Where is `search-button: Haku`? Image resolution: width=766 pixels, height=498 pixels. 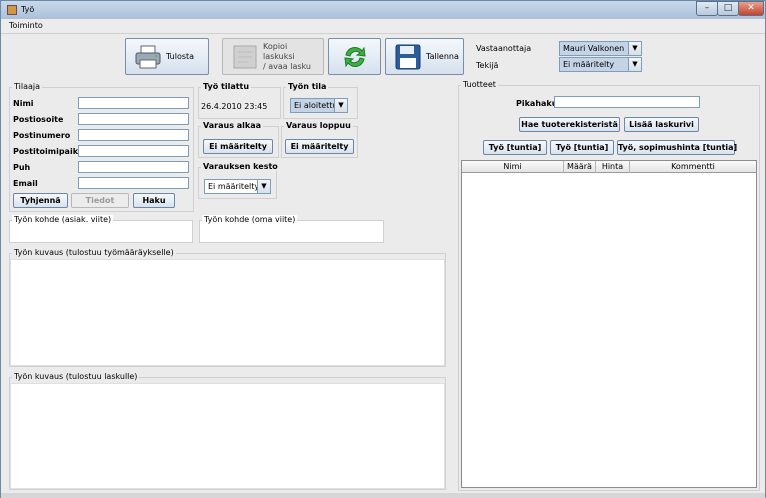
search-button: Haku is located at coordinates (154, 200).